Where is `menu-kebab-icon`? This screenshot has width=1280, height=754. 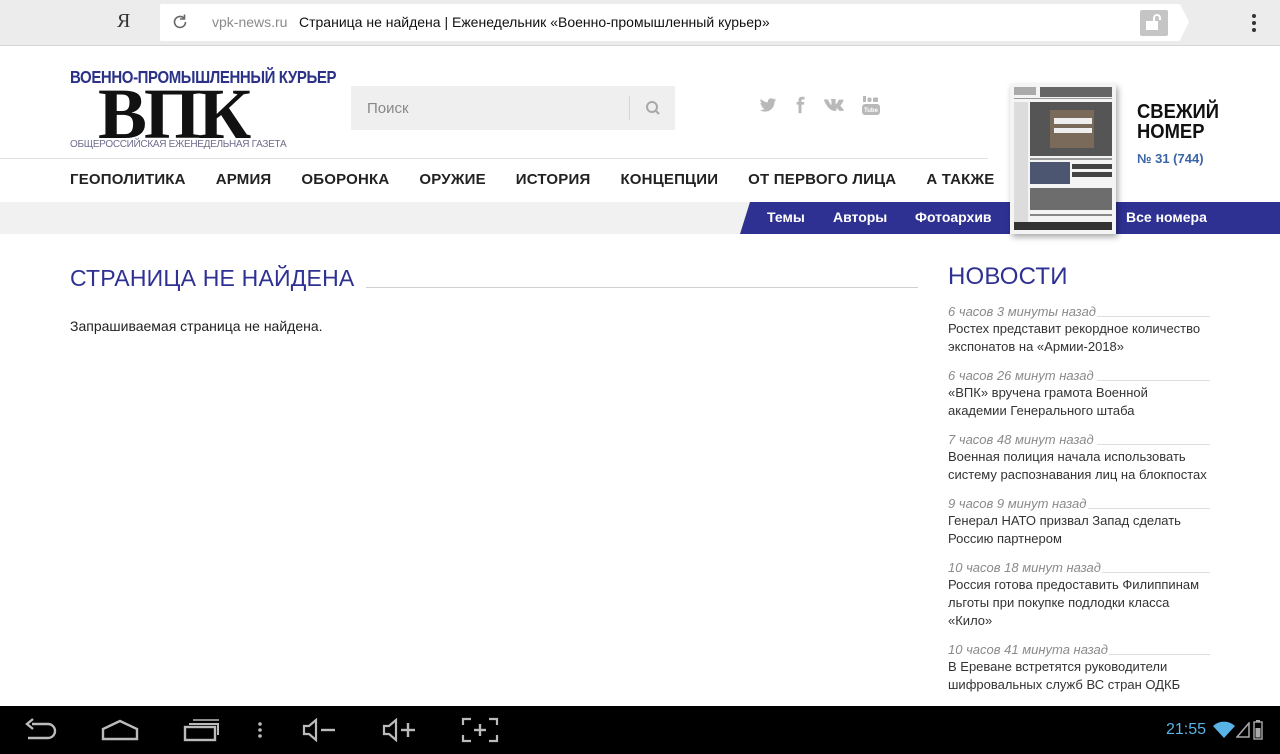 menu-kebab-icon is located at coordinates (1254, 23).